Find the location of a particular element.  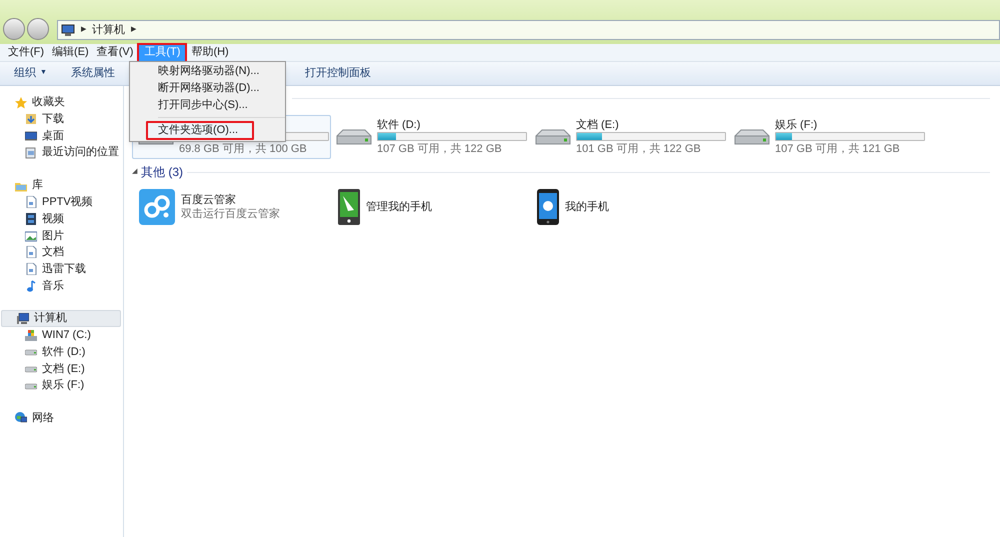

drive-tile: 娱乐 (F:) 107 GB 可用，共 121 GB is located at coordinates (828, 137).